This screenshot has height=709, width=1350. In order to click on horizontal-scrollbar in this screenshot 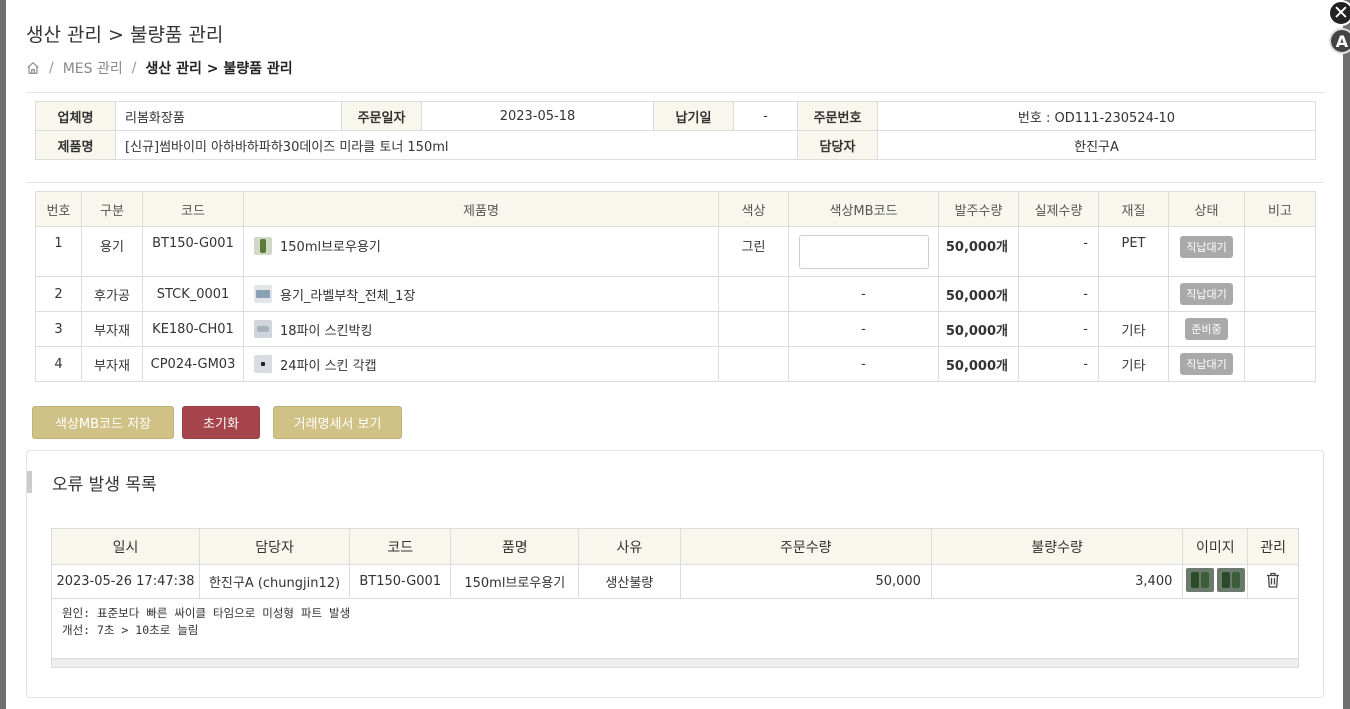, I will do `click(675, 663)`.